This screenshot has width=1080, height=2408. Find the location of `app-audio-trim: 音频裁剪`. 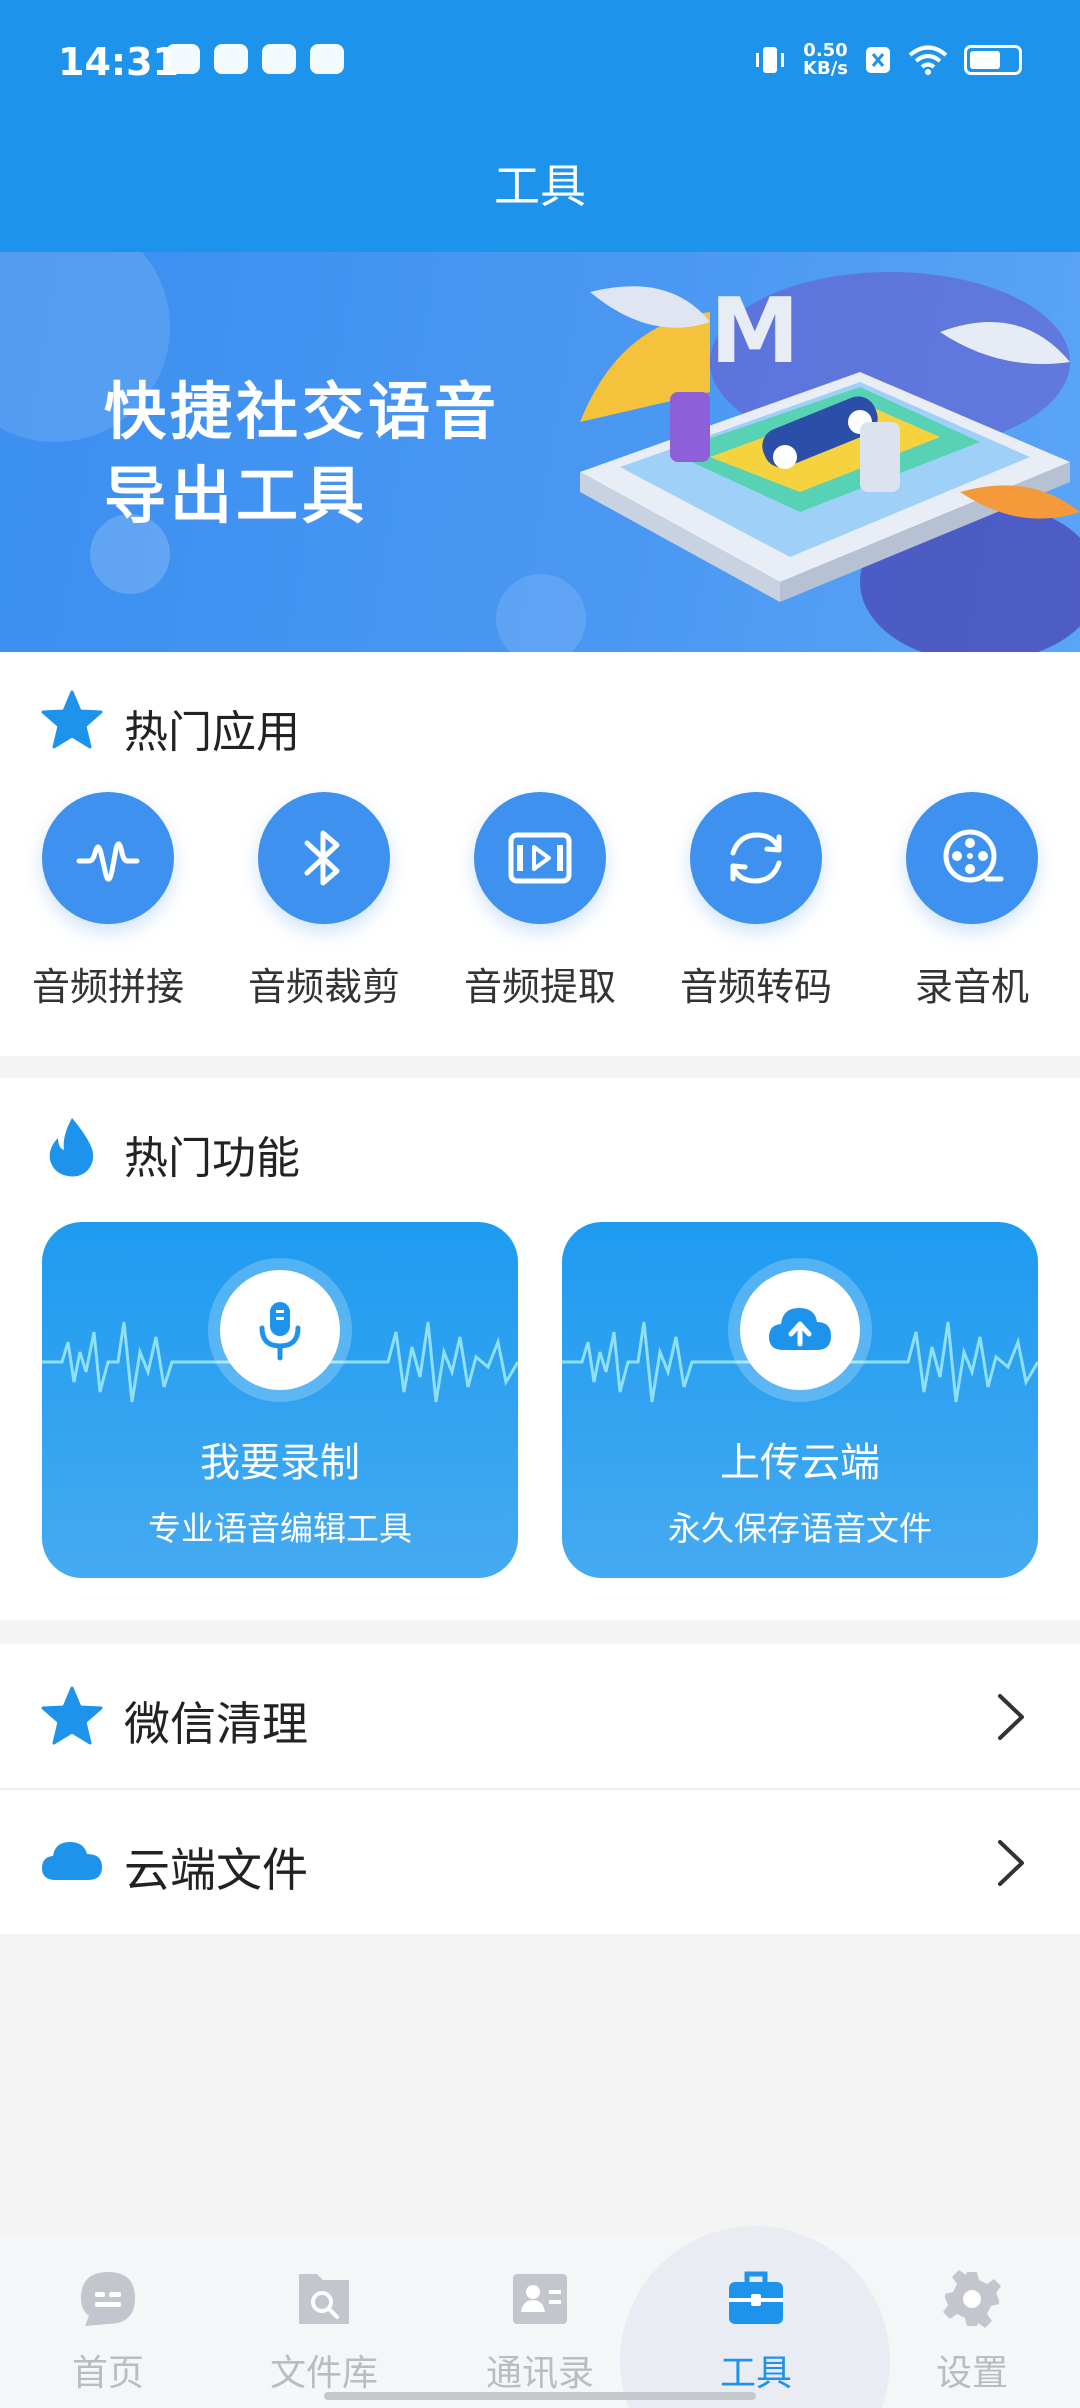

app-audio-trim: 音频裁剪 is located at coordinates (324, 901).